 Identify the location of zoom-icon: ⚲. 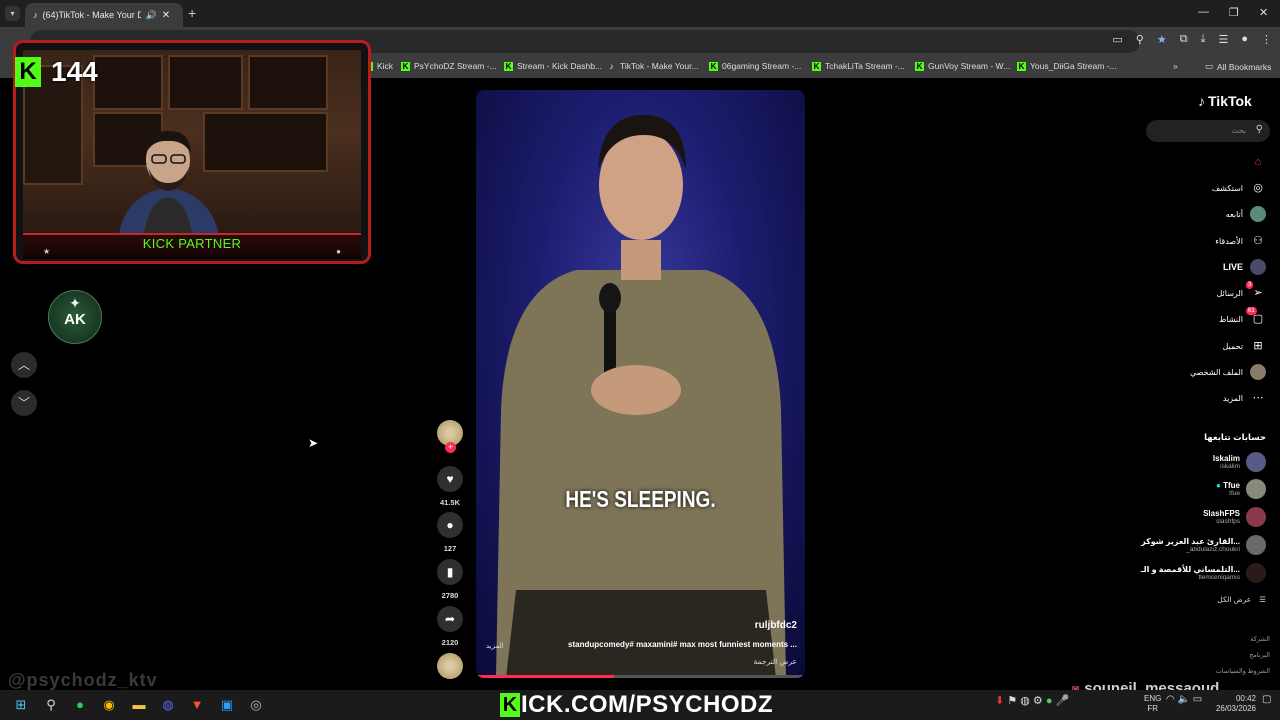
(1140, 39).